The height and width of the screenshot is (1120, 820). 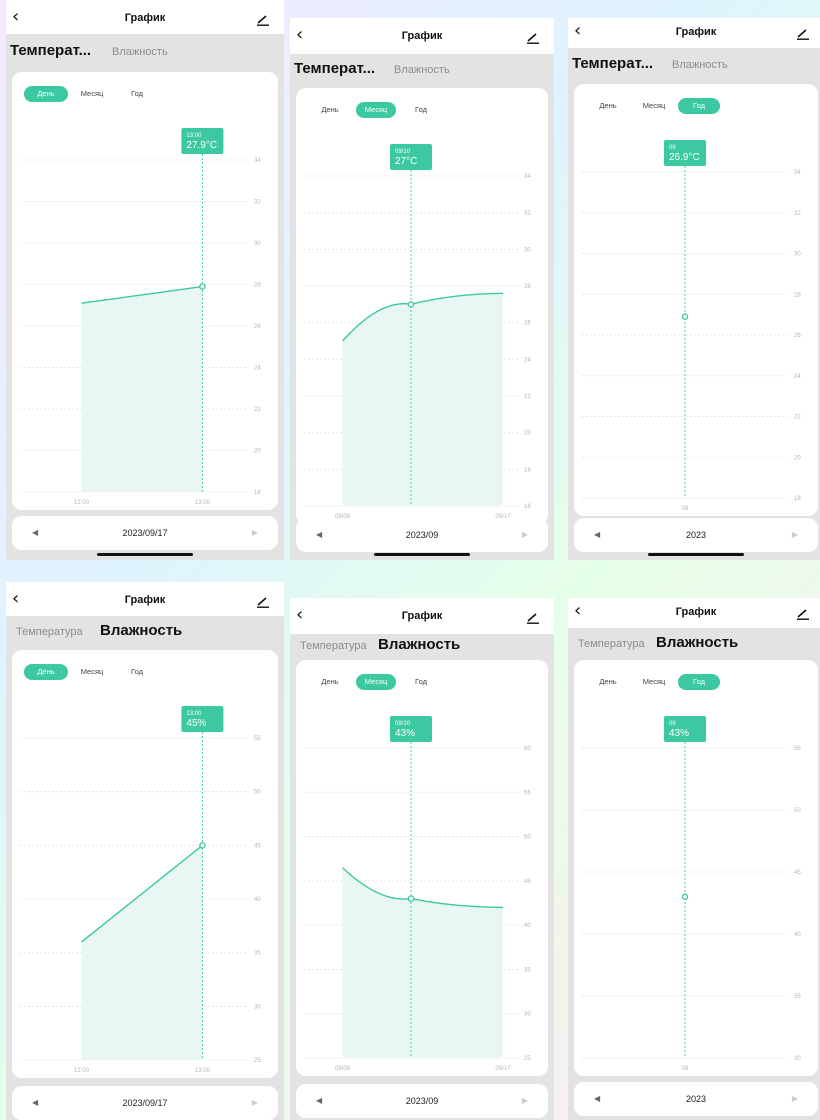 What do you see at coordinates (257, 286) in the screenshot?
I see `y-tick-label: 28` at bounding box center [257, 286].